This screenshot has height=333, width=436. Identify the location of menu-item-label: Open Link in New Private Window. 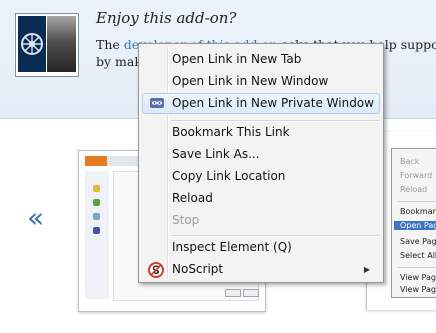
(273, 103).